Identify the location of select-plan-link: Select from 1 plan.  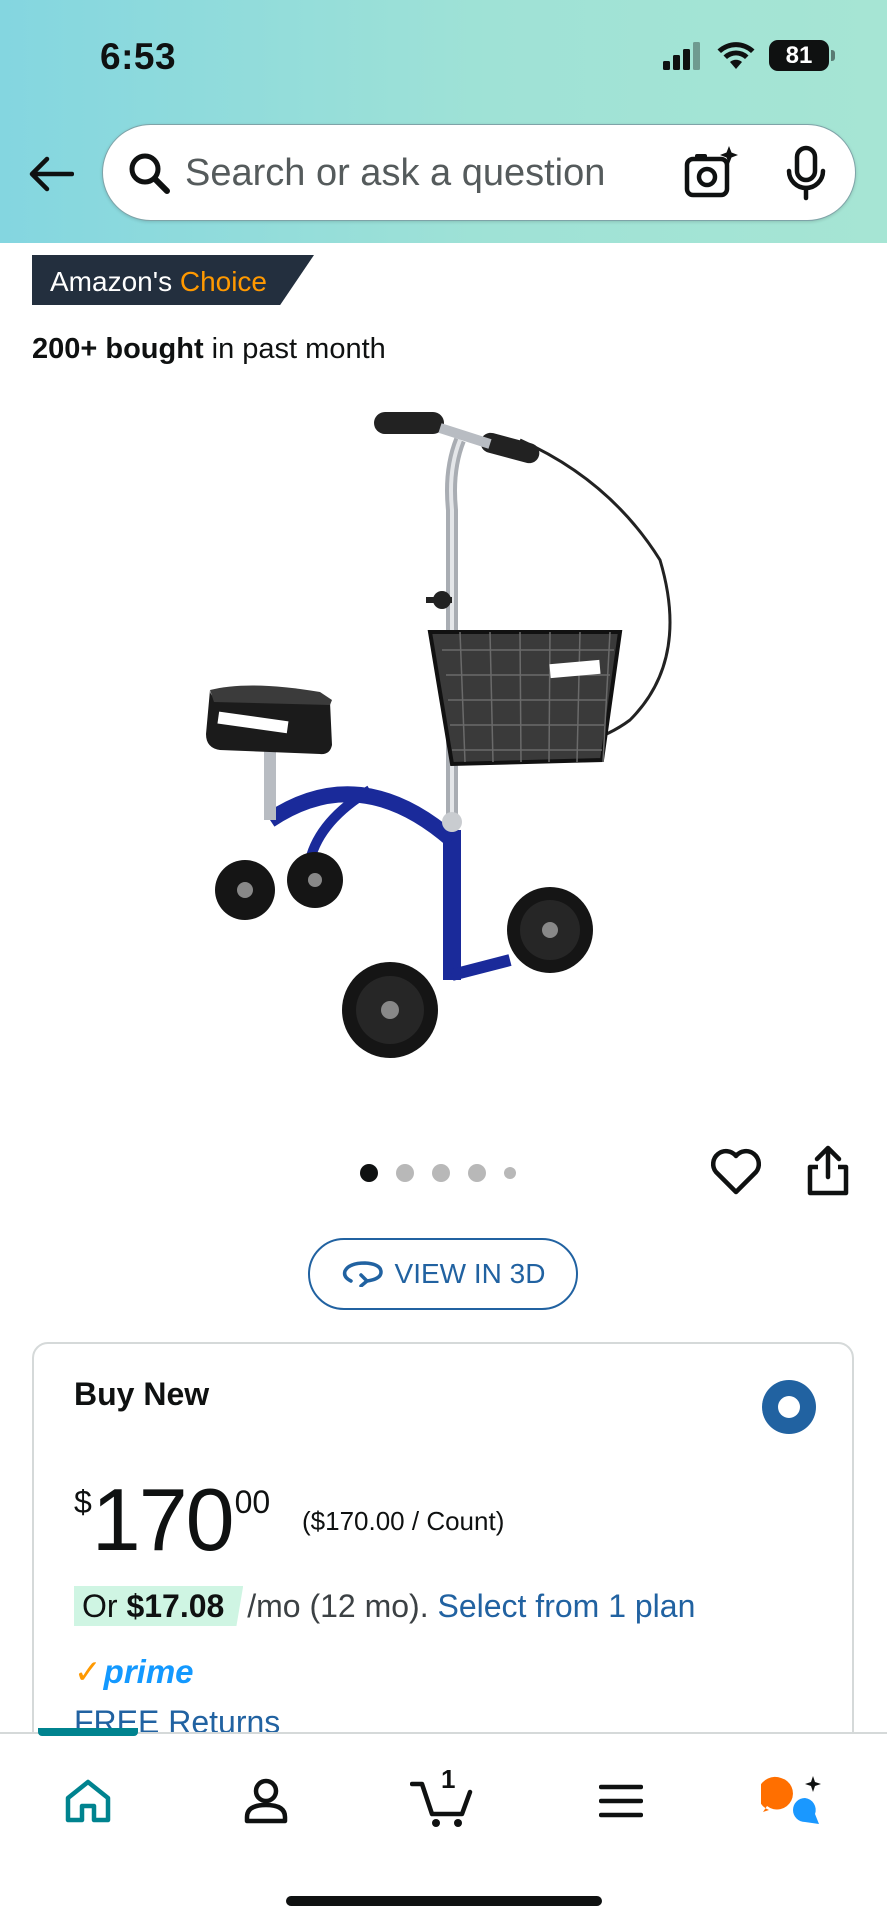
(566, 1606).